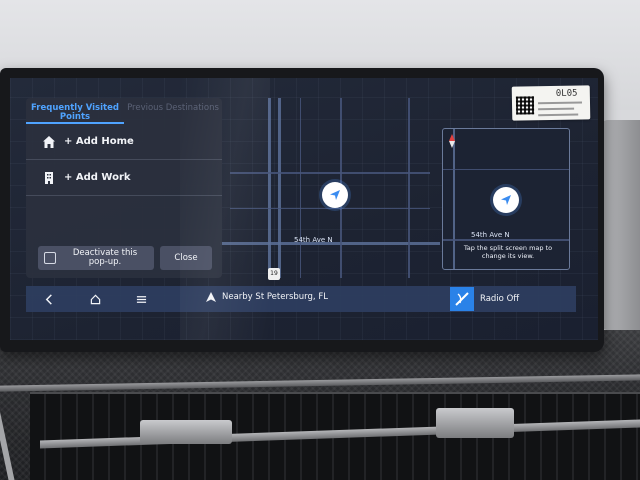  I want to click on sticker-code: 0L05, so click(566, 93).